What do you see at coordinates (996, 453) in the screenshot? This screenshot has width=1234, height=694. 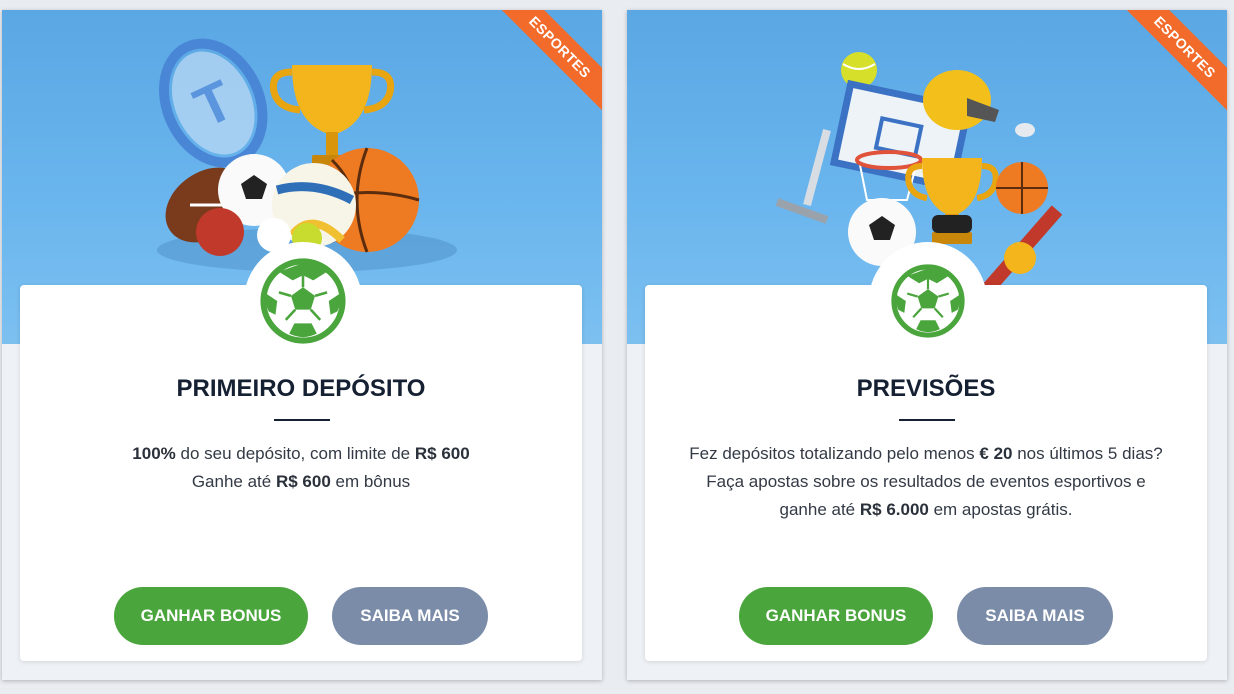 I see `highlight-text: € 20` at bounding box center [996, 453].